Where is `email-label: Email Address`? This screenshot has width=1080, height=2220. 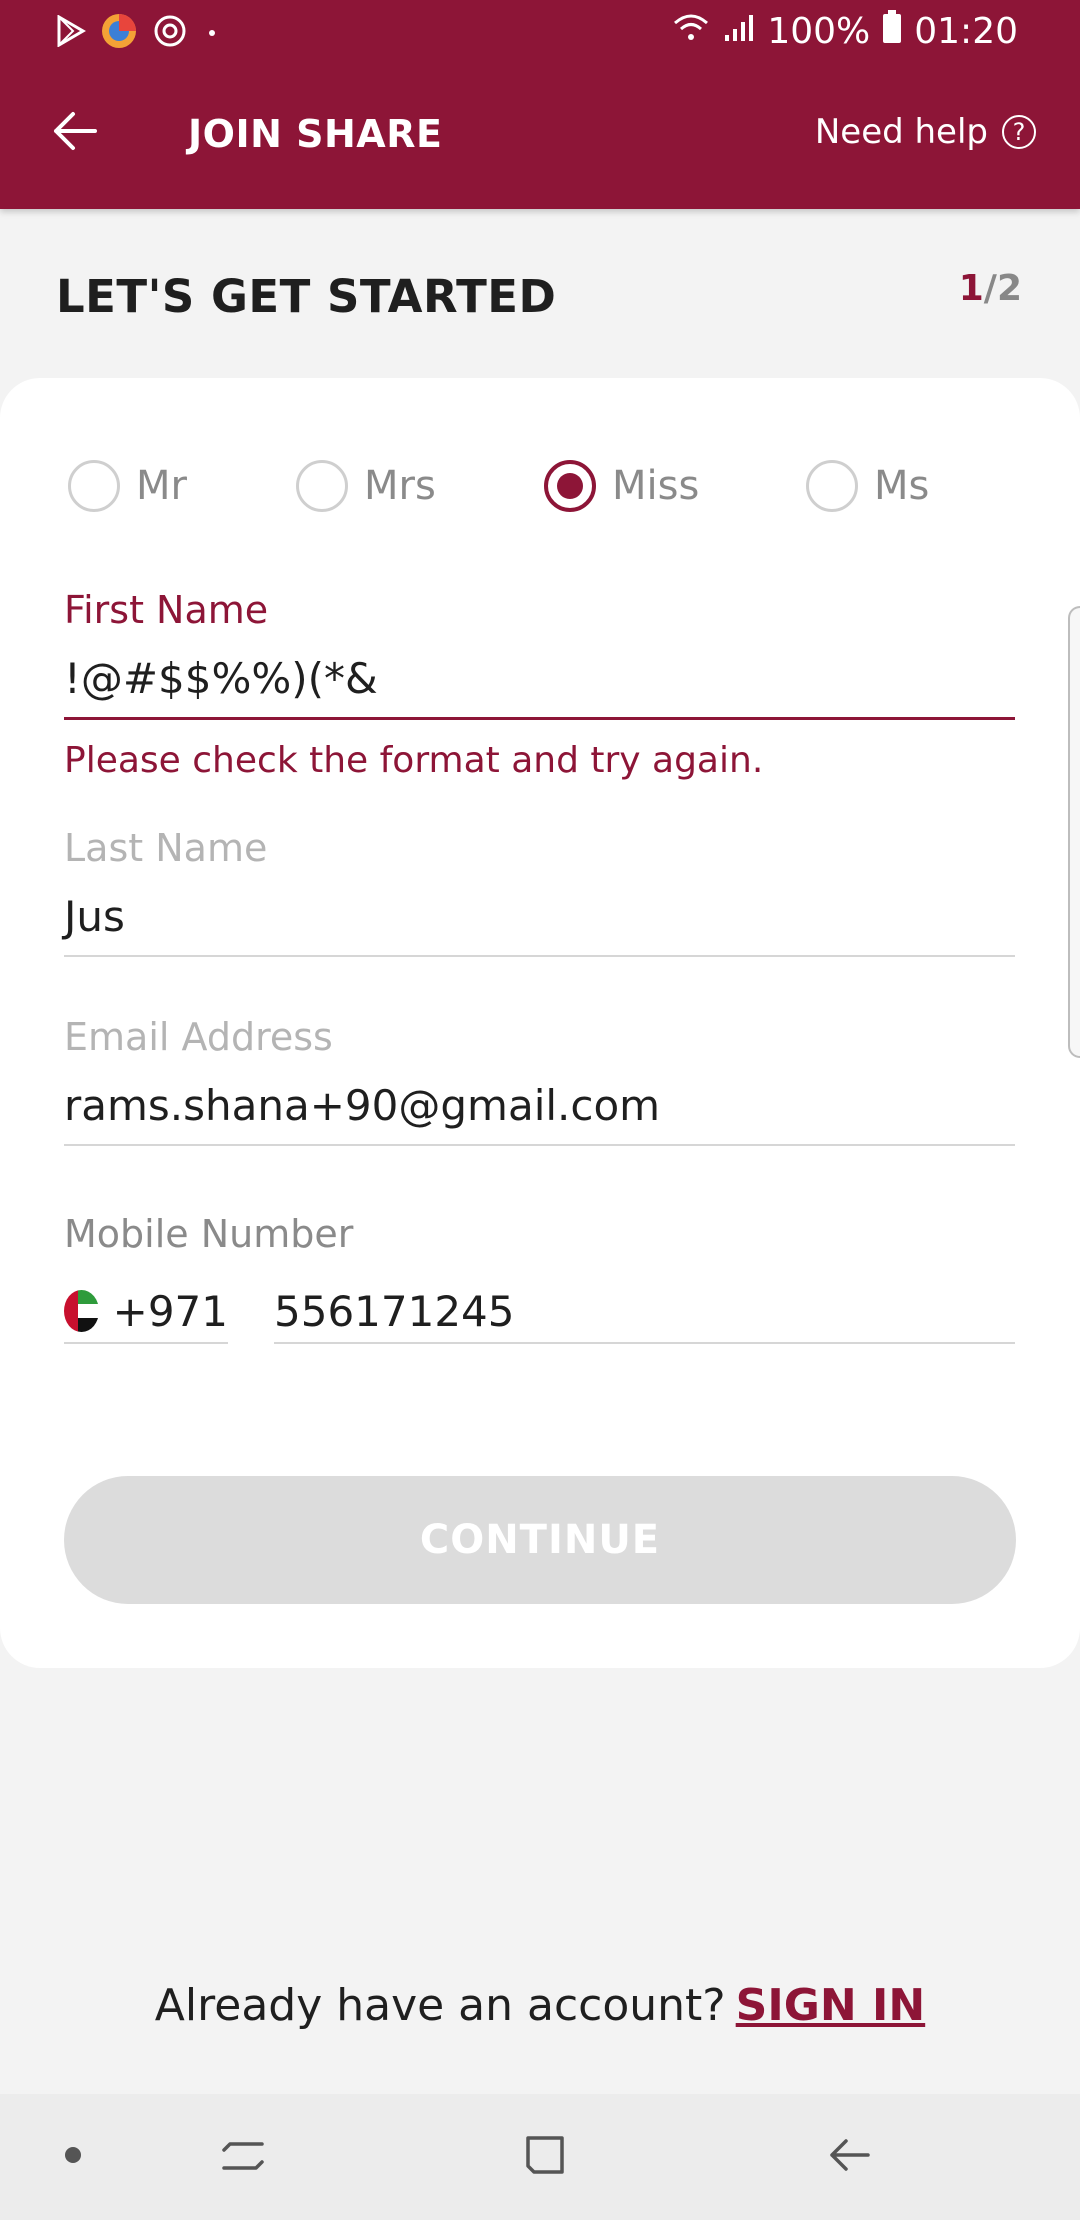
email-label: Email Address is located at coordinates (198, 1037).